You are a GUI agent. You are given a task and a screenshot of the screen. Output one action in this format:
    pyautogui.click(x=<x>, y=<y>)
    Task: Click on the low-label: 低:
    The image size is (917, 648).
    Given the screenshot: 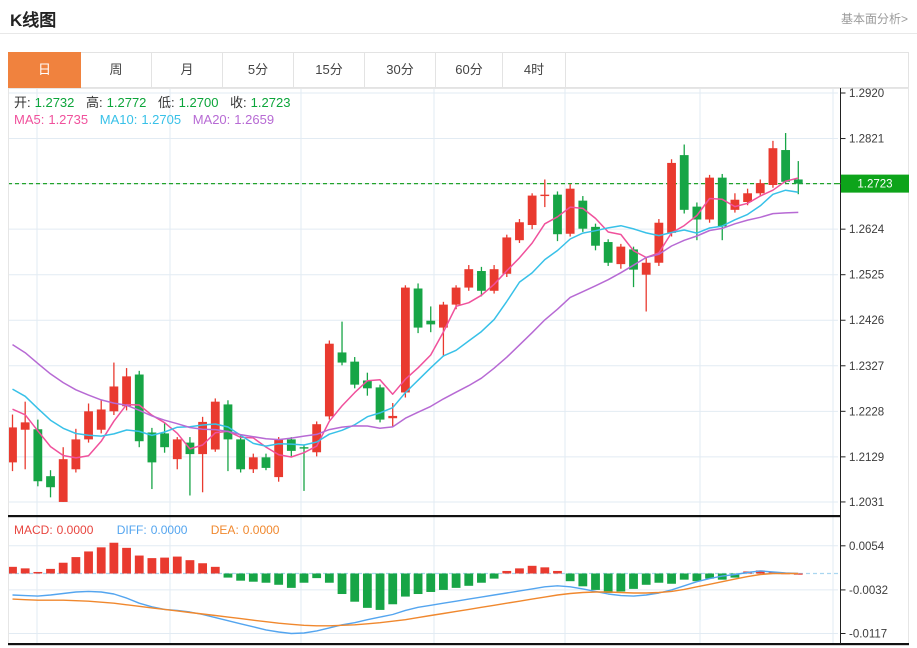 What is the action you would take?
    pyautogui.click(x=166, y=102)
    